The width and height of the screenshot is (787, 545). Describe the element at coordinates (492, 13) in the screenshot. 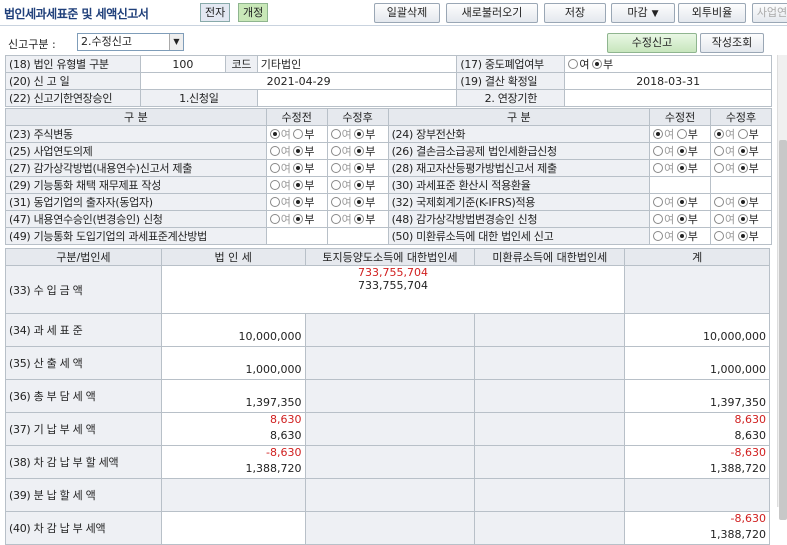

I see `reload-button: 새로불러오기` at that location.